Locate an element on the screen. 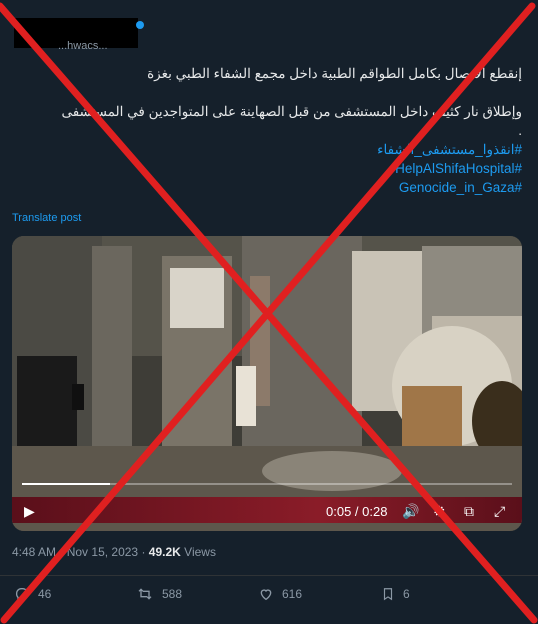 This screenshot has width=538, height=624. volume-icon: 🔊 is located at coordinates (410, 511).